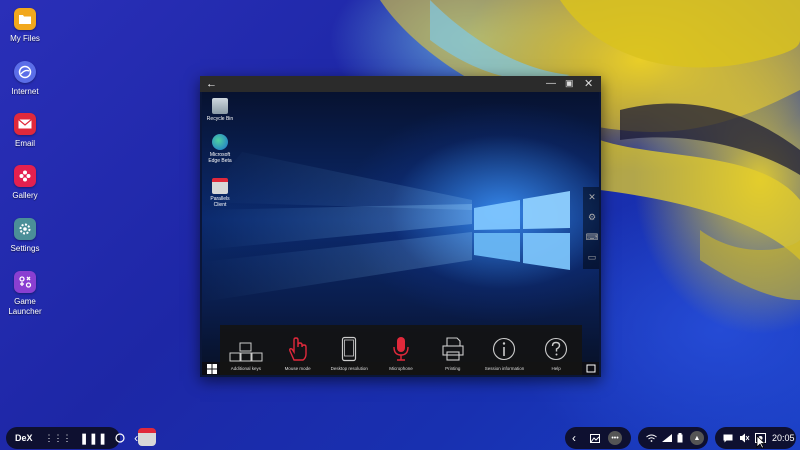 This screenshot has width=800, height=450. Describe the element at coordinates (25, 248) in the screenshot. I see `desktop-icon-label: Settings` at that location.